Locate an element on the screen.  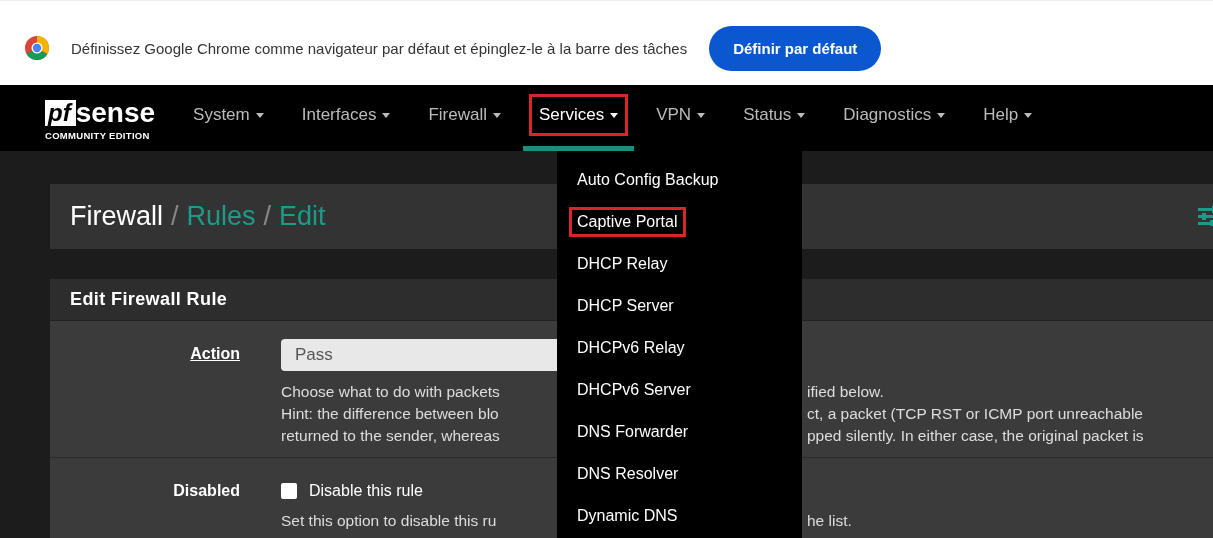
chrome-logo-icon is located at coordinates (37, 48).